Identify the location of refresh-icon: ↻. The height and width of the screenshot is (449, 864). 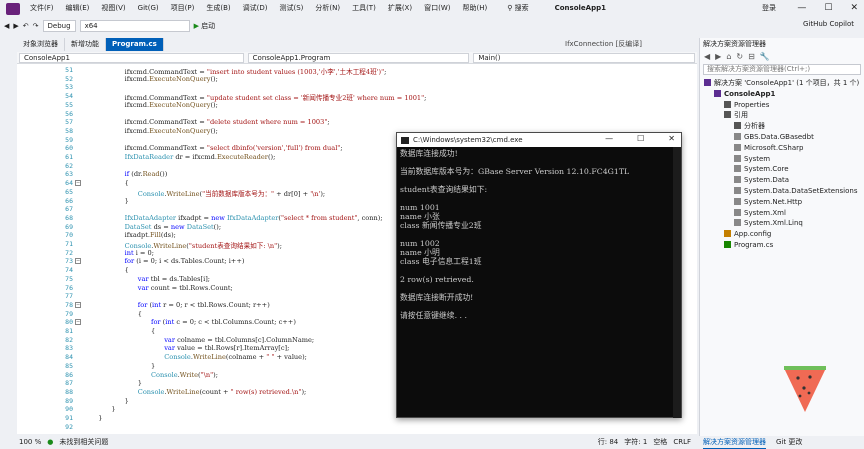
(739, 56).